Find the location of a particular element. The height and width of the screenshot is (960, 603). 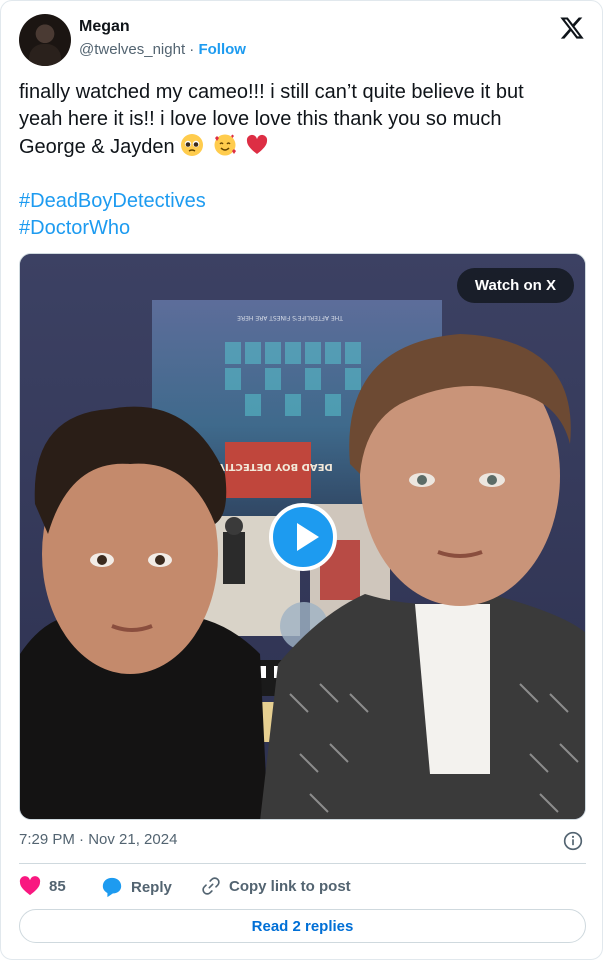

x-logo-icon is located at coordinates (572, 28).